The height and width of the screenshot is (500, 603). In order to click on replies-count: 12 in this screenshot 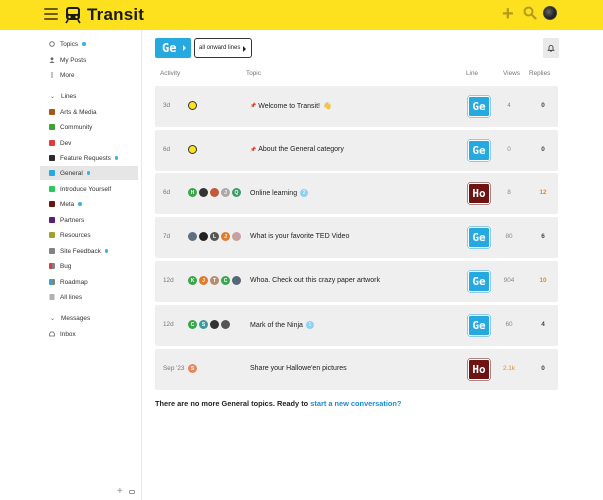, I will do `click(543, 192)`.